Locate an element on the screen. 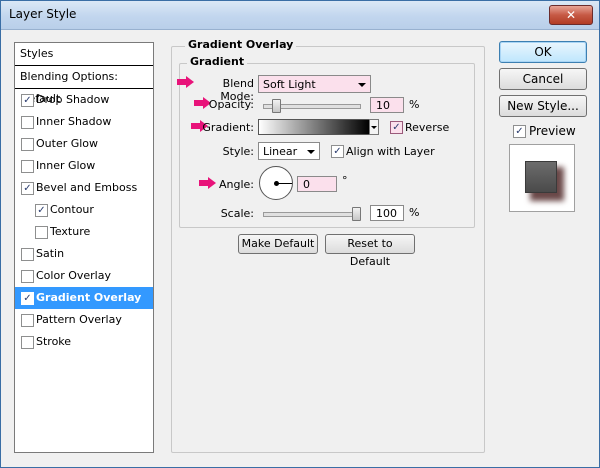 This screenshot has height=468, width=600. style-item-label: Pattern Overlay is located at coordinates (79, 319).